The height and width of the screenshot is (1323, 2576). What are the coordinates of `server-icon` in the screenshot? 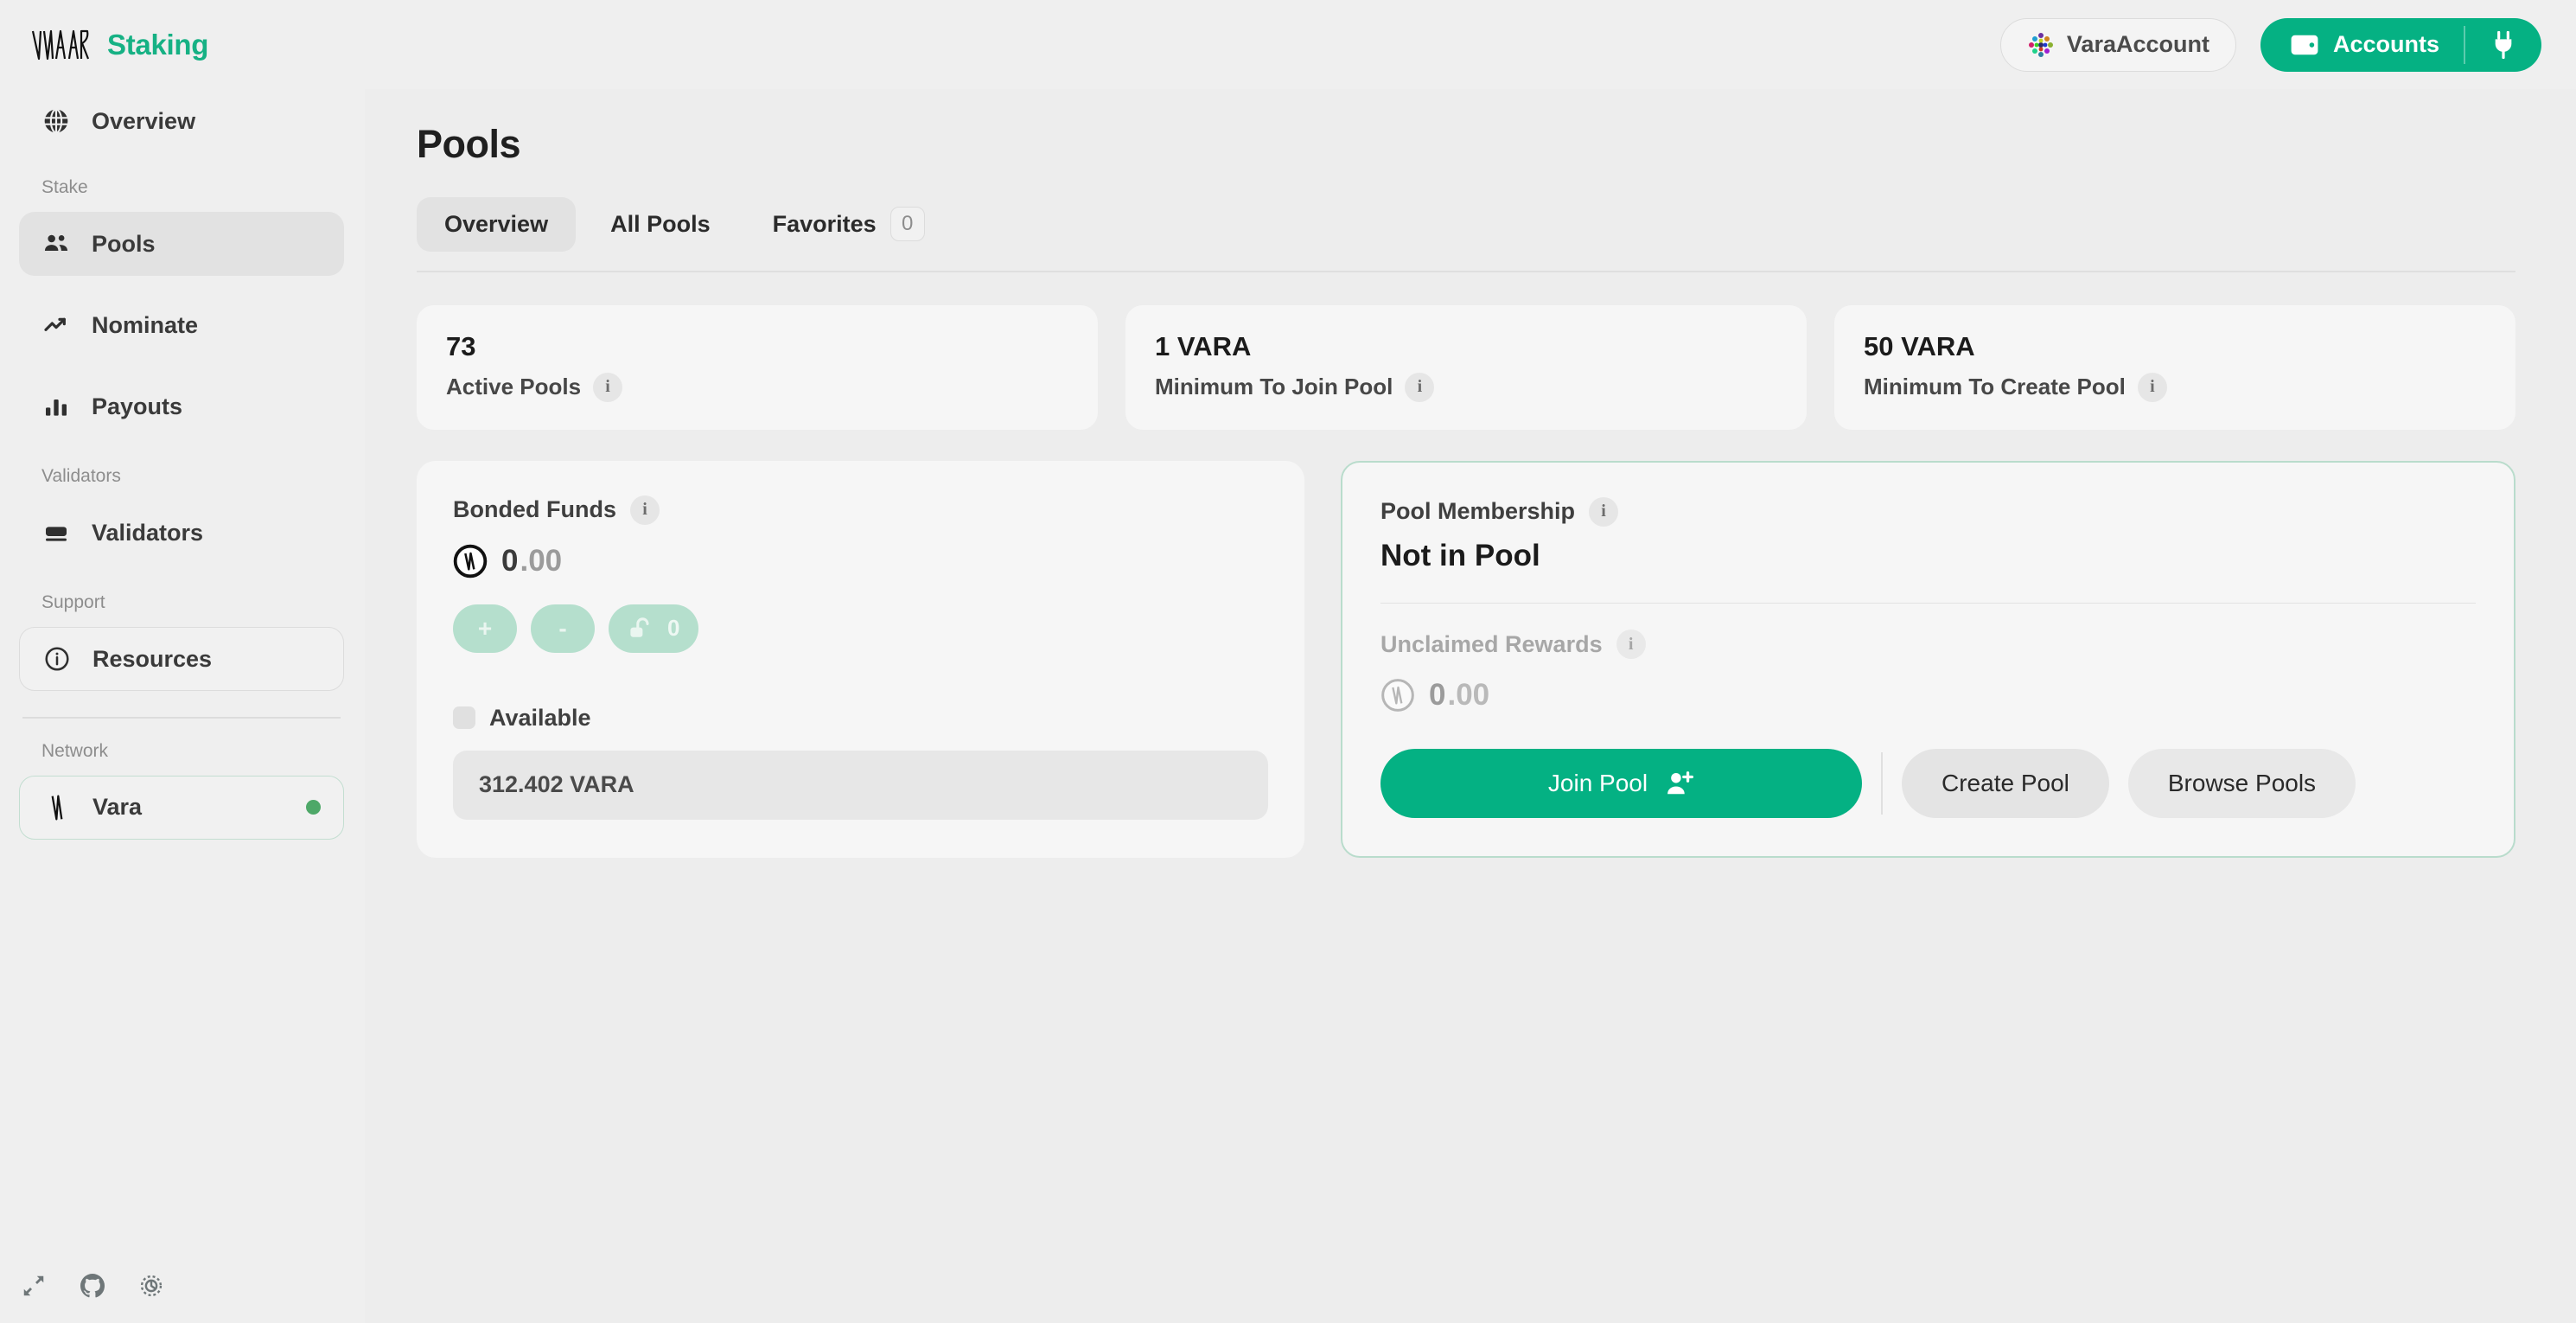 It's located at (56, 532).